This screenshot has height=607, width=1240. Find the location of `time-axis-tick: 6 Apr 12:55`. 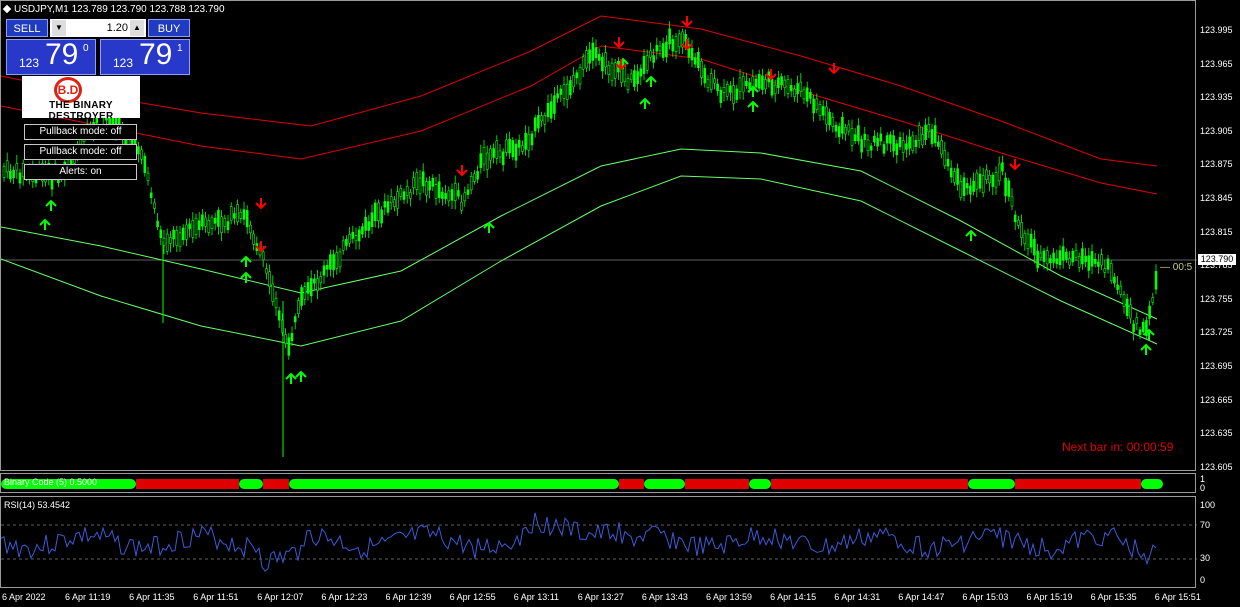

time-axis-tick: 6 Apr 12:55 is located at coordinates (472, 597).